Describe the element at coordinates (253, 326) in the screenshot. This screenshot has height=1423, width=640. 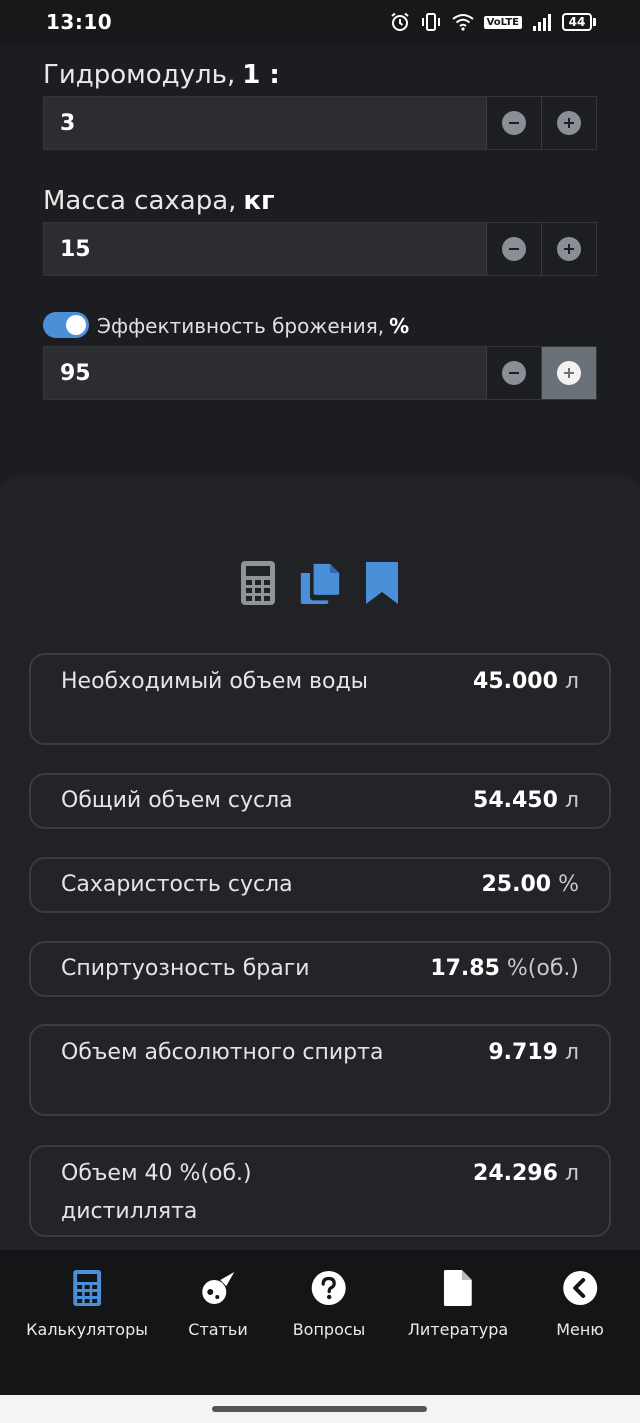
I see `efficiency-label: Эффективность брожения,%` at that location.